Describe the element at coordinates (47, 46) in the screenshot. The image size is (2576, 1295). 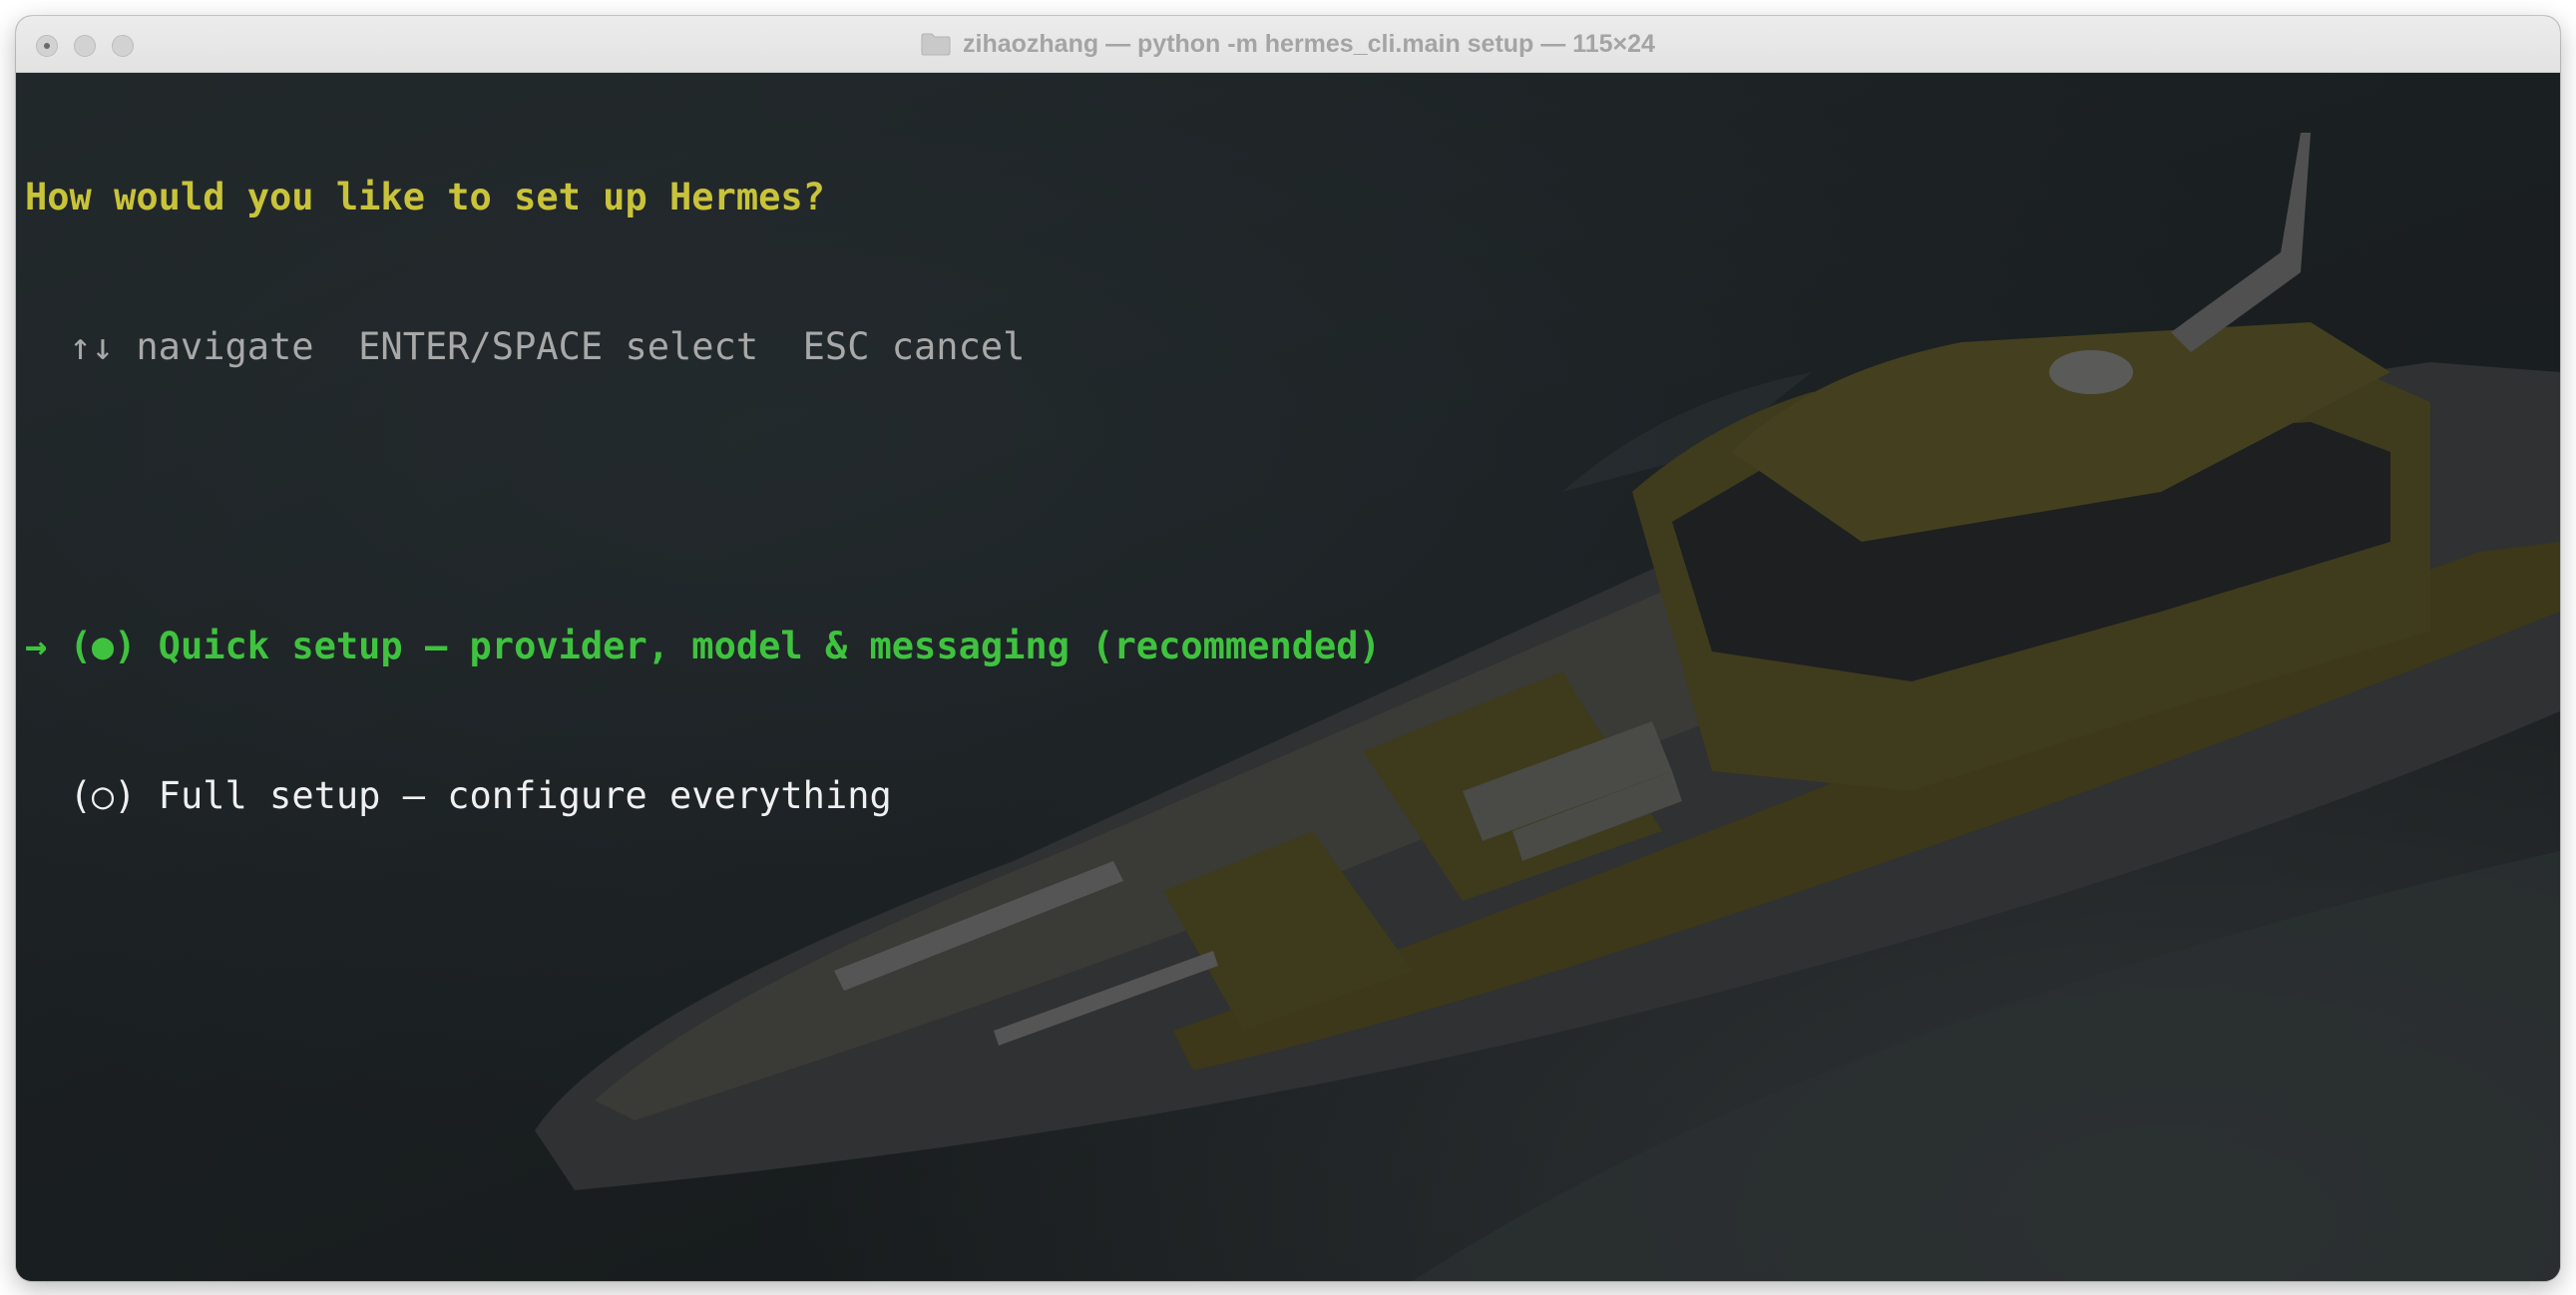
I see `close-button` at that location.